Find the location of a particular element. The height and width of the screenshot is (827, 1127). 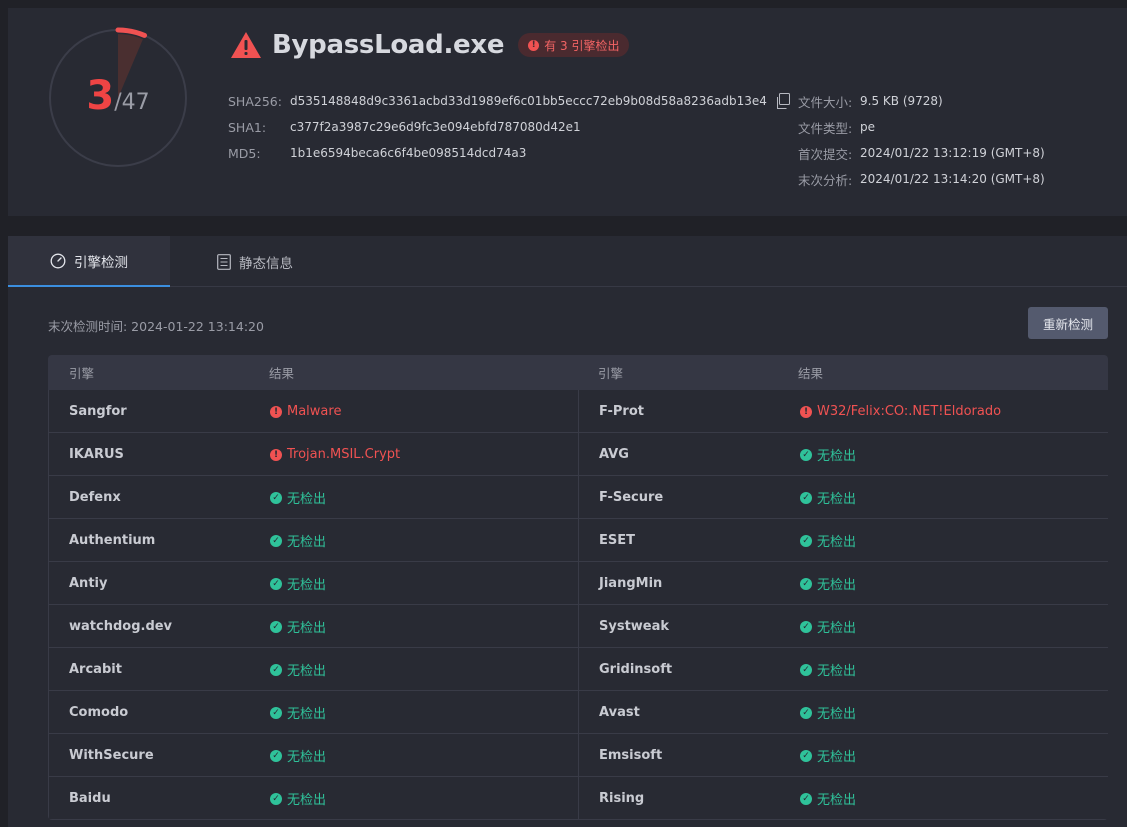

table-row: IKARUS! Trojan.MSIL.Crypt AVG ✓ 无检出 is located at coordinates (578, 454).